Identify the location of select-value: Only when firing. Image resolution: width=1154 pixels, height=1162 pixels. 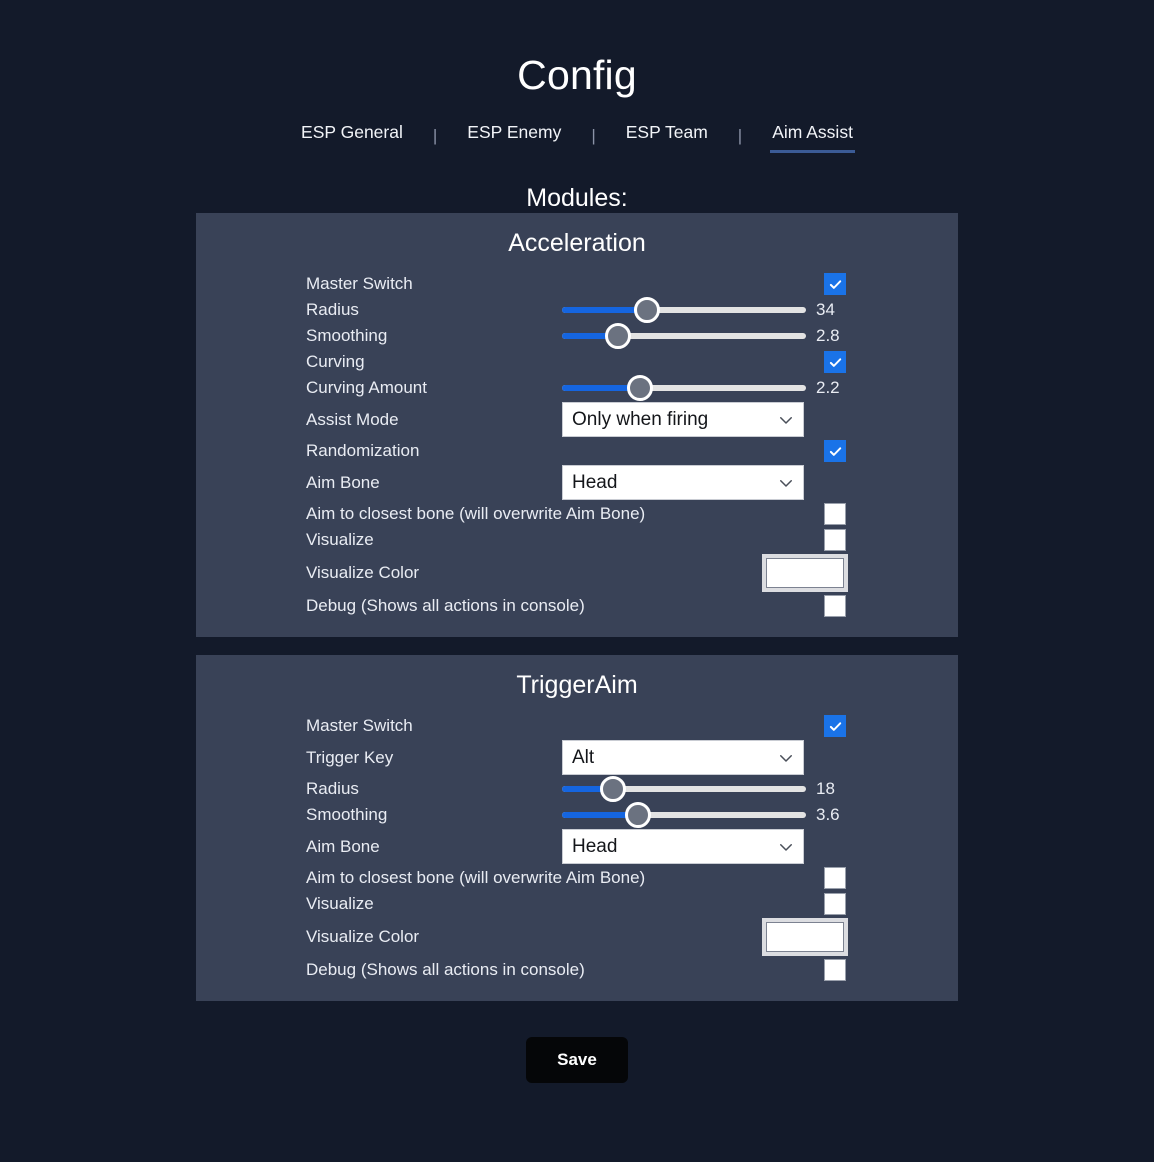
(640, 419).